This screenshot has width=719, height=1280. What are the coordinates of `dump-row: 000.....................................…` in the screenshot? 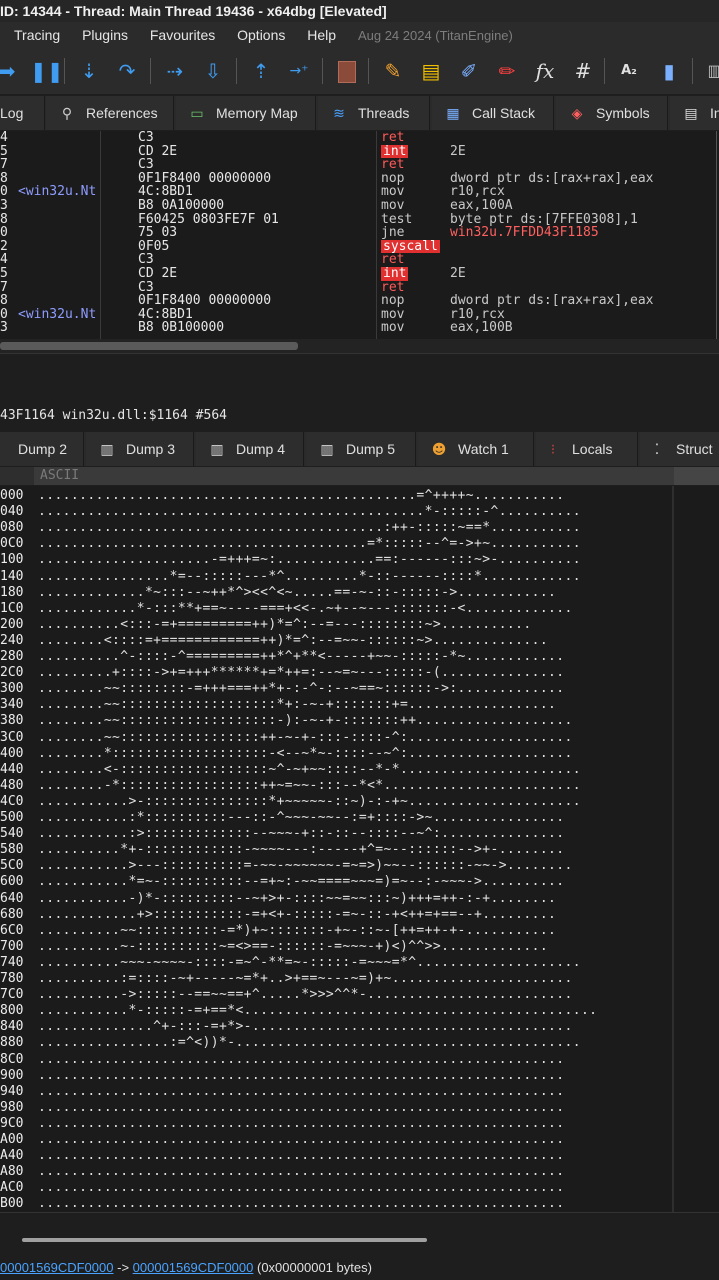 It's located at (359, 496).